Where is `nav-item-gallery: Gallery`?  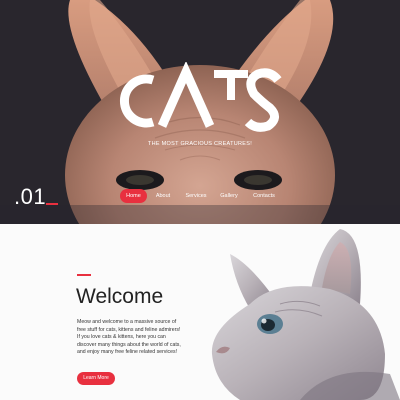 nav-item-gallery: Gallery is located at coordinates (229, 196).